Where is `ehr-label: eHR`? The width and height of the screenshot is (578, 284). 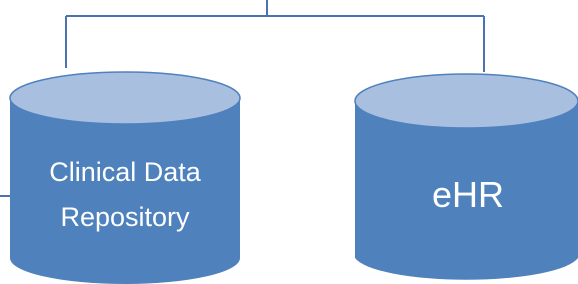 ehr-label: eHR is located at coordinates (468, 194).